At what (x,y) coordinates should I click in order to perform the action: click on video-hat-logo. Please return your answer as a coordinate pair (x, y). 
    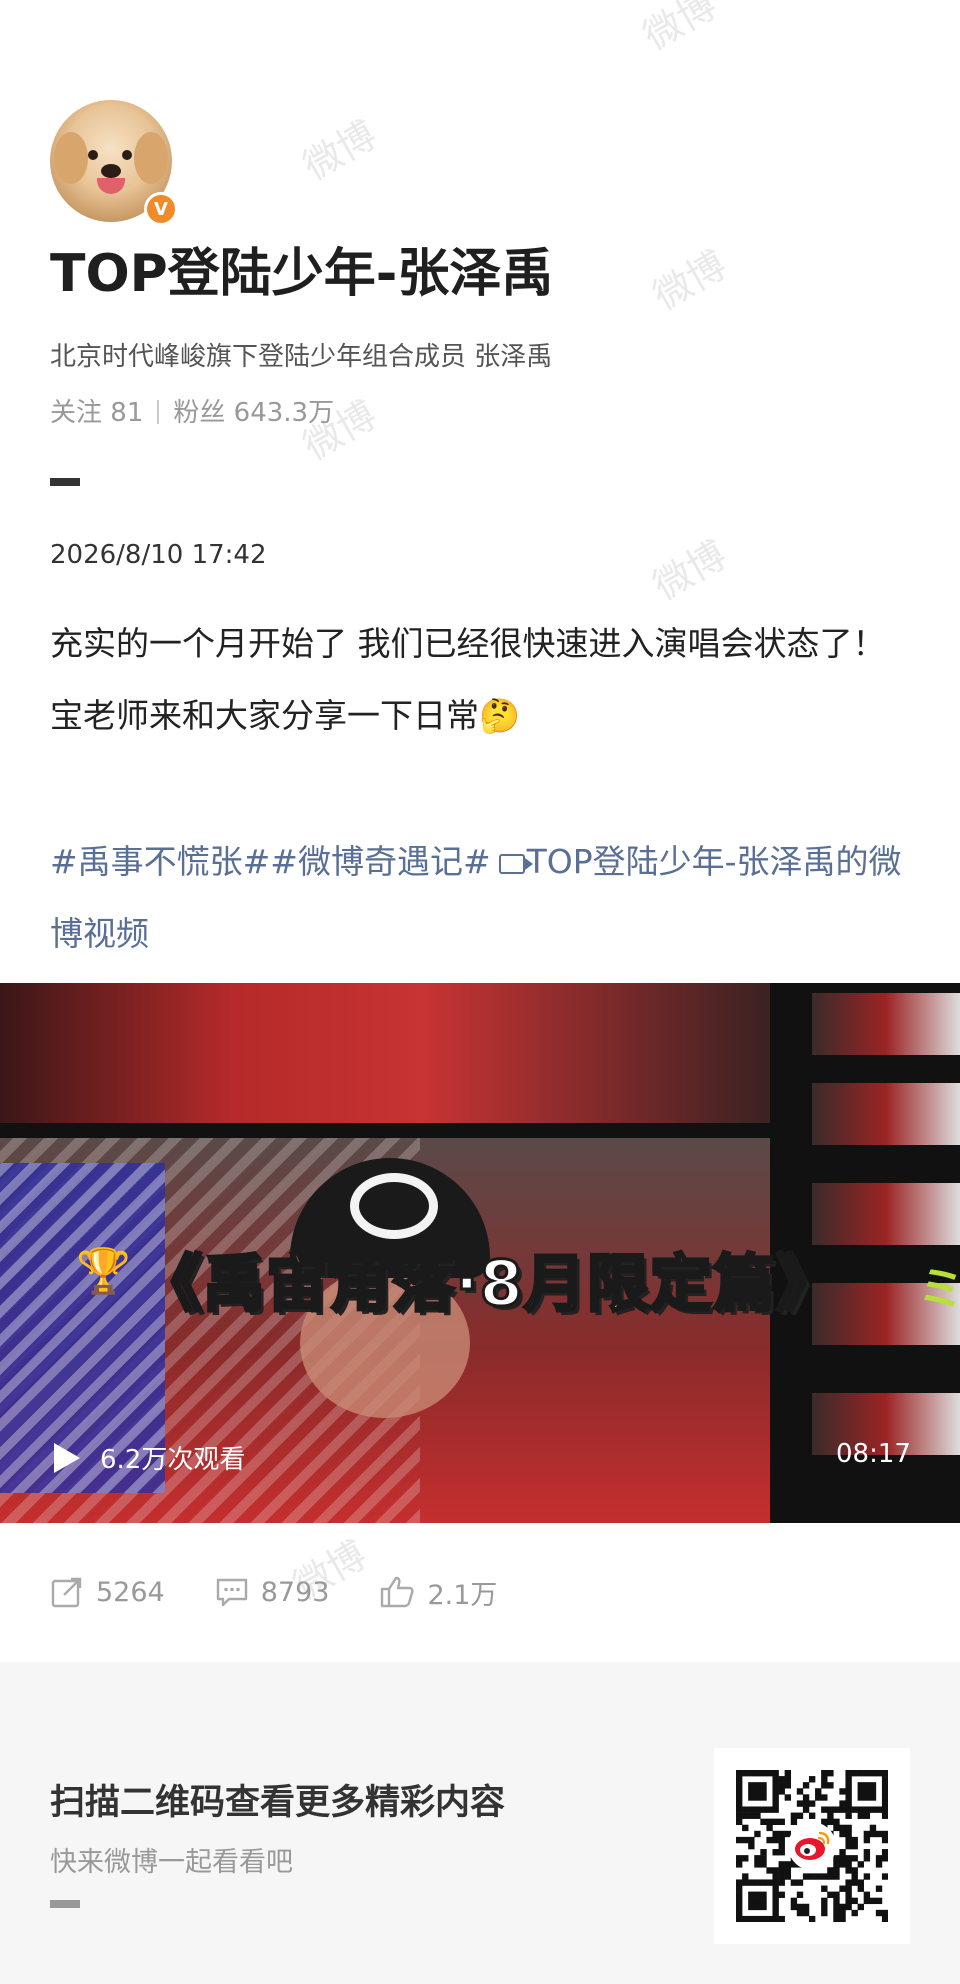
    Looking at the image, I should click on (394, 1206).